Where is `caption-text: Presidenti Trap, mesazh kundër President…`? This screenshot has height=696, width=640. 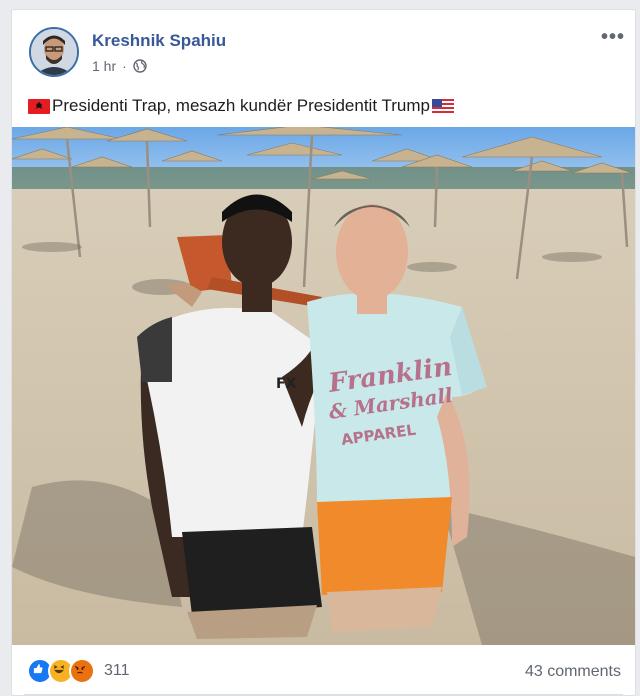 caption-text: Presidenti Trap, mesazh kundër President… is located at coordinates (241, 105).